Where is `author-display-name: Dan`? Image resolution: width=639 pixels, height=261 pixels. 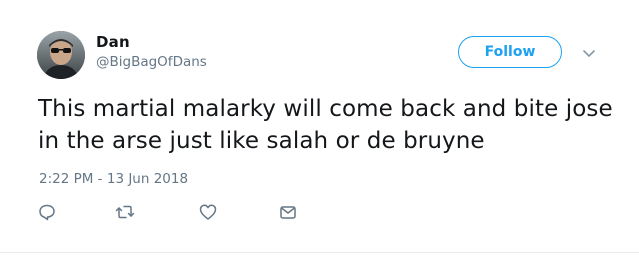 author-display-name: Dan is located at coordinates (151, 42).